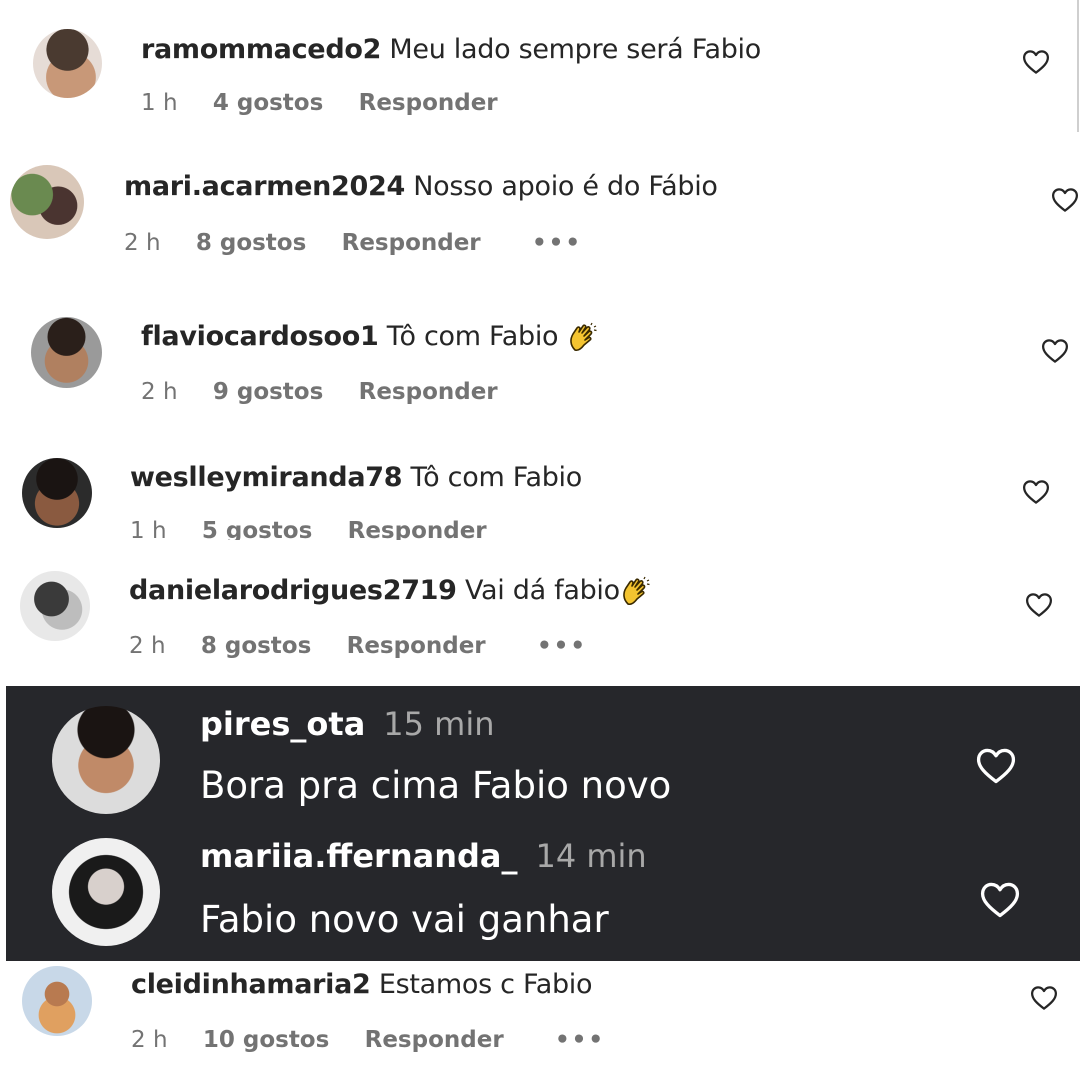  What do you see at coordinates (591, 856) in the screenshot?
I see `comment-time: 14 min` at bounding box center [591, 856].